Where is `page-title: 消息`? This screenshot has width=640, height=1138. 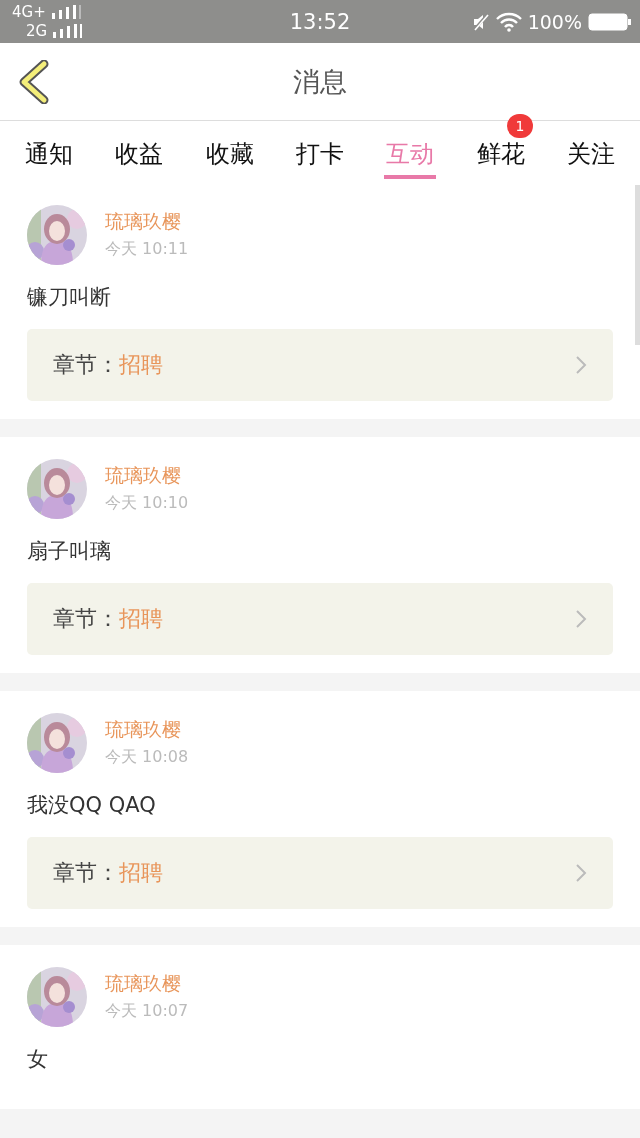 page-title: 消息 is located at coordinates (320, 81).